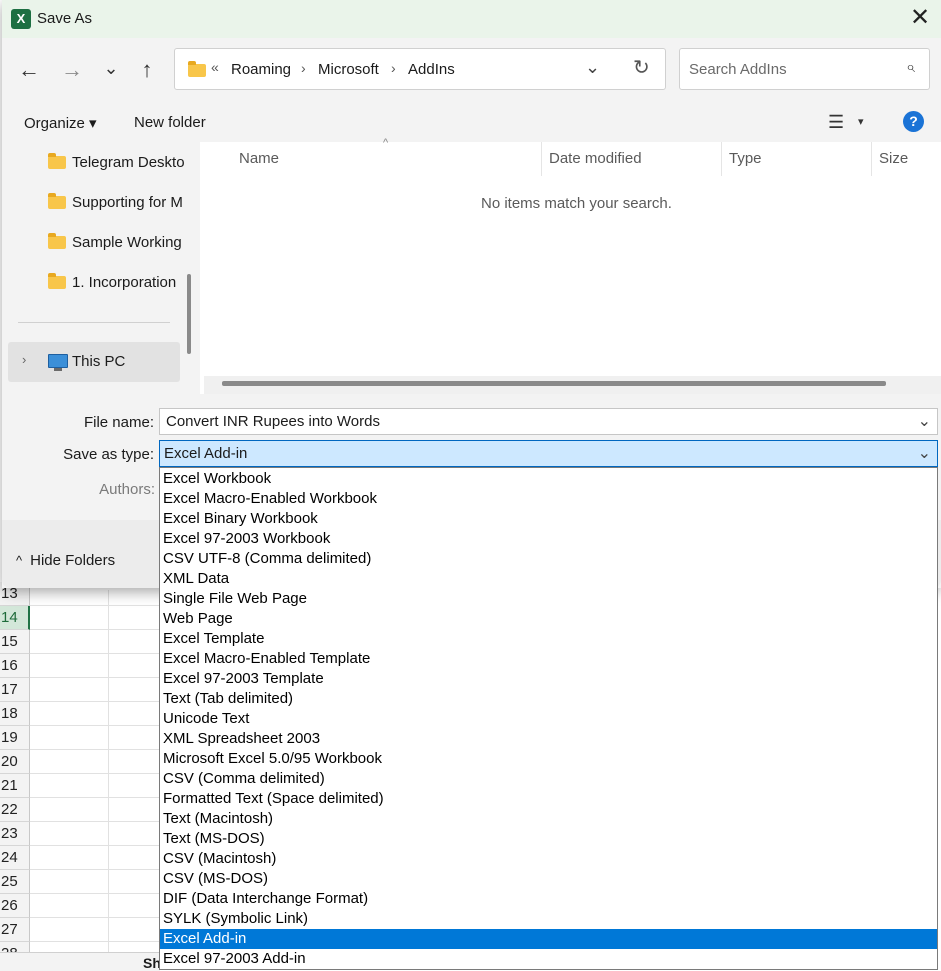  What do you see at coordinates (548, 519) in the screenshot?
I see `file-type-option: Excel Binary Workbook` at bounding box center [548, 519].